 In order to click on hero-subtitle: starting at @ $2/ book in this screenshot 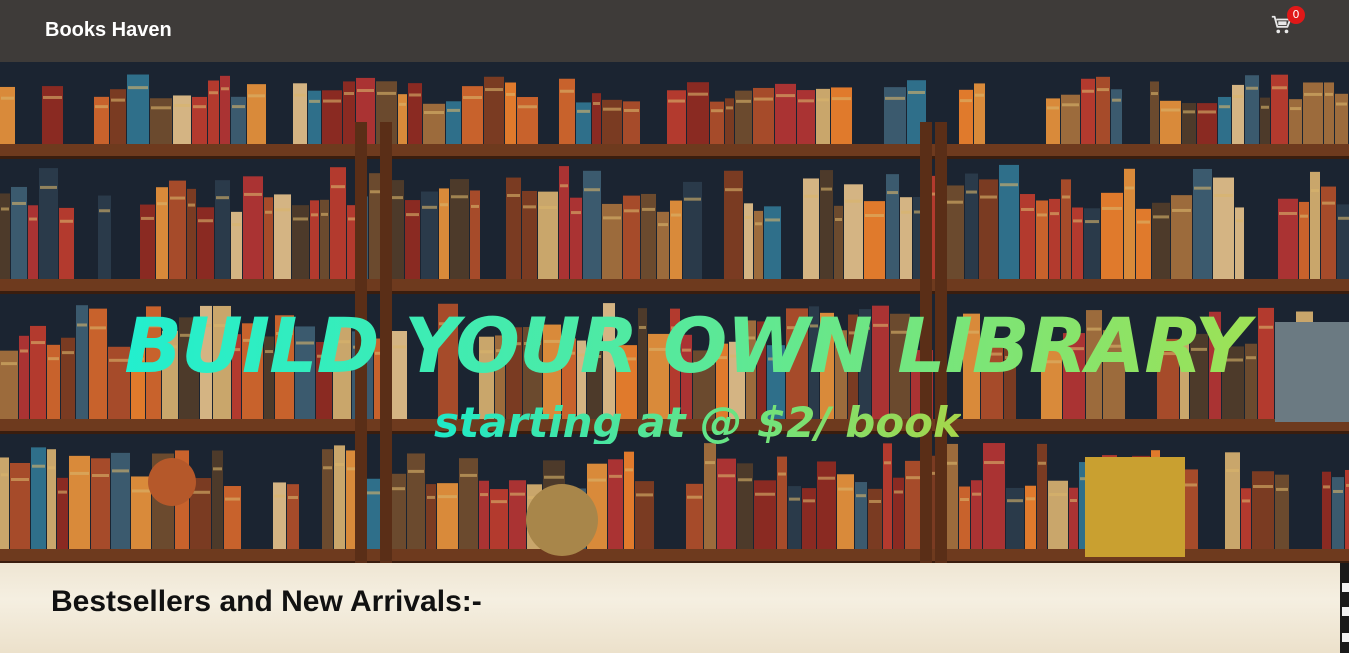, I will do `click(697, 422)`.